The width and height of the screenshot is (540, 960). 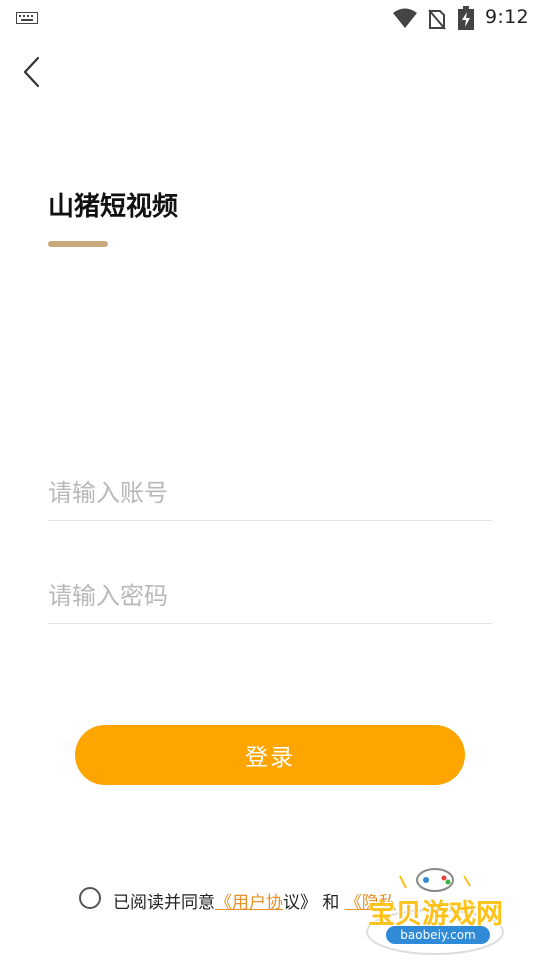 What do you see at coordinates (249, 903) in the screenshot?
I see `user-agreement-link: 《用户协` at bounding box center [249, 903].